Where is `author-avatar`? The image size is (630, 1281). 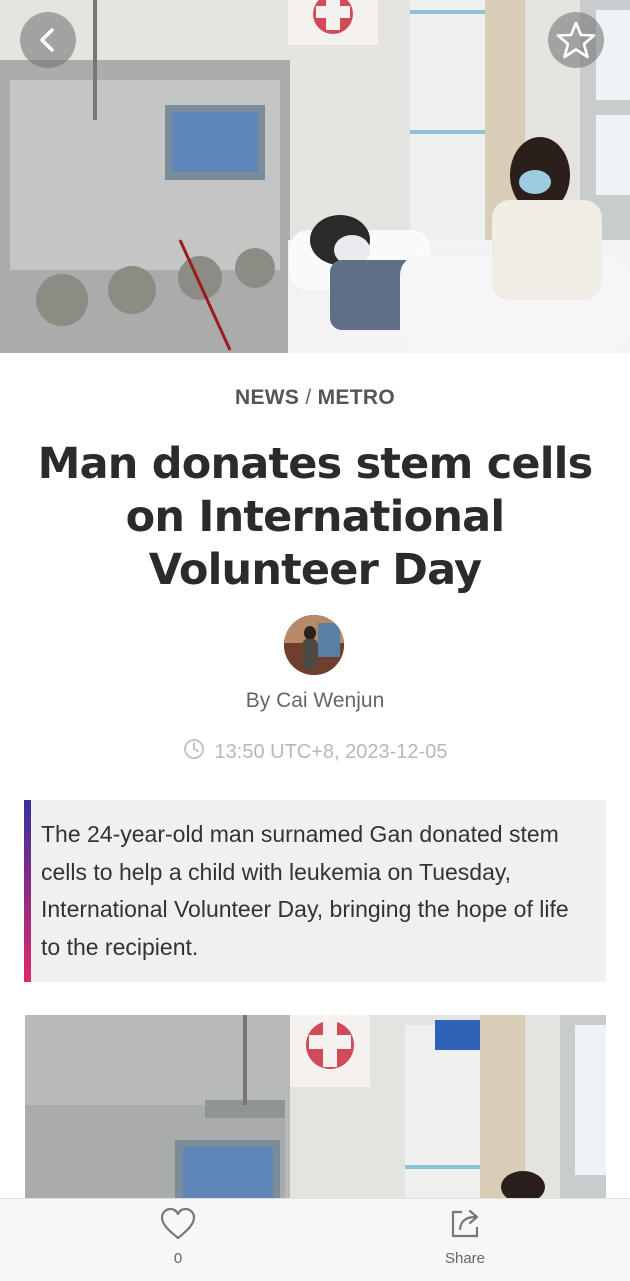
author-avatar is located at coordinates (314, 645).